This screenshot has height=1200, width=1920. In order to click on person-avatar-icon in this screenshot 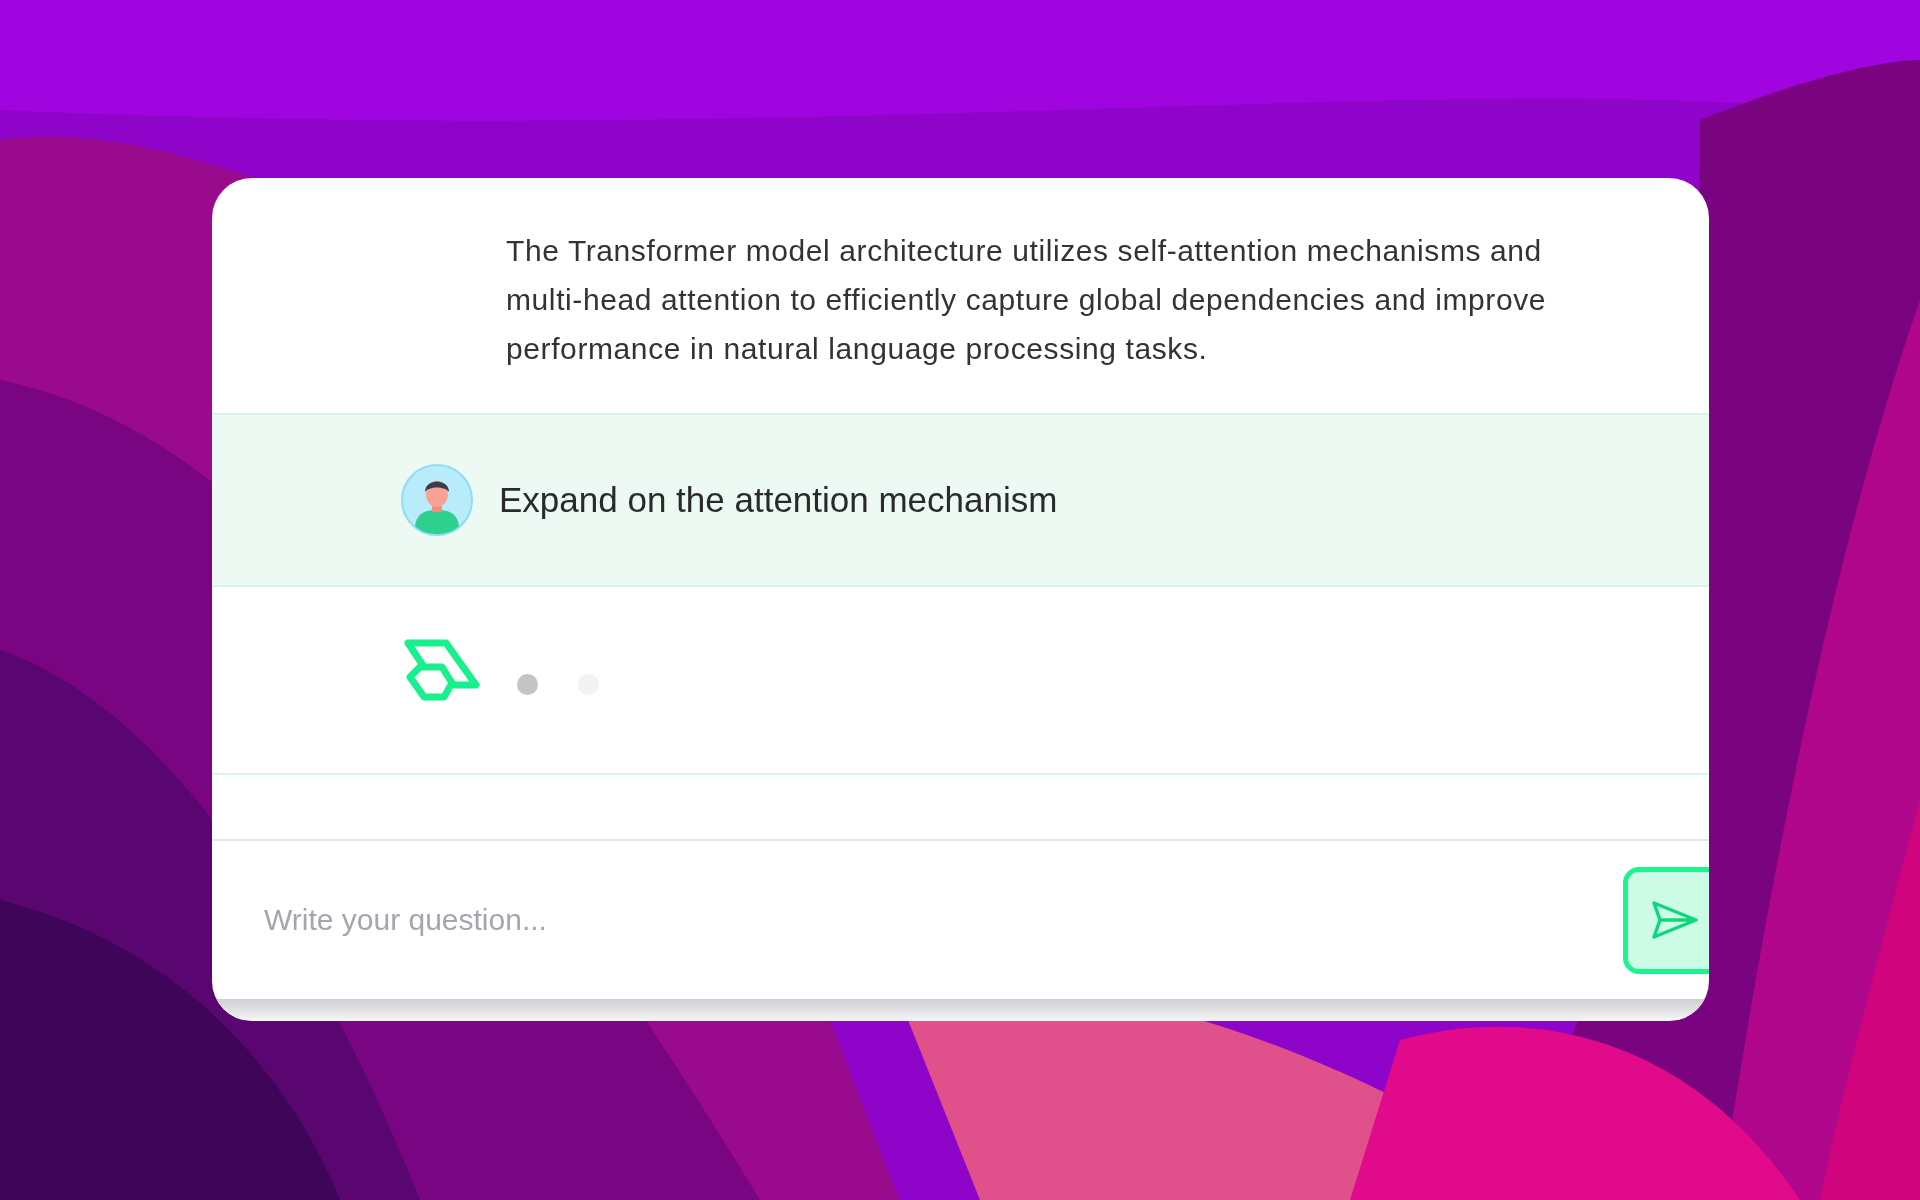, I will do `click(437, 500)`.